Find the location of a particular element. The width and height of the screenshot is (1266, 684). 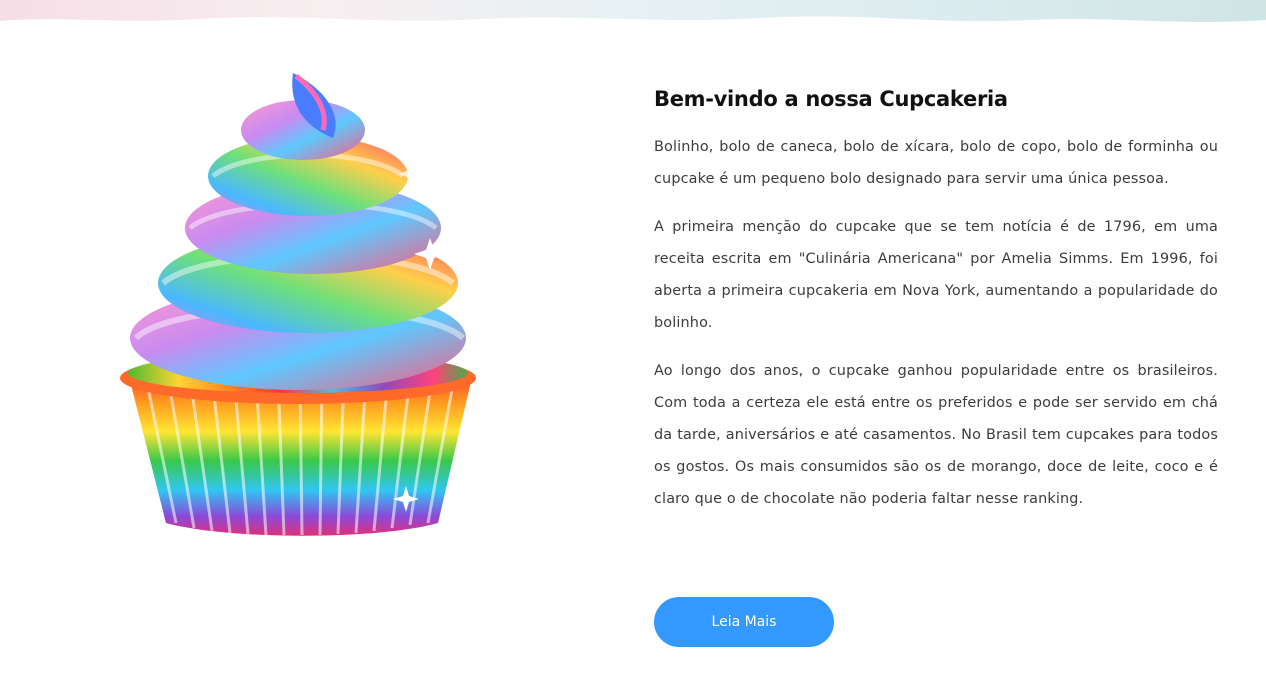

read-more-button: Leia Mais is located at coordinates (744, 622).